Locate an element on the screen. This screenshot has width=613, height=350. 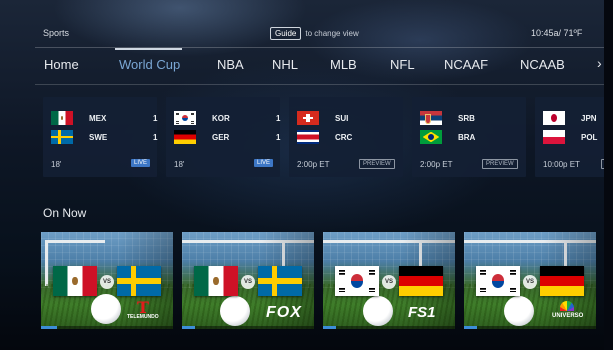
team-row: BRA is located at coordinates (470, 137).